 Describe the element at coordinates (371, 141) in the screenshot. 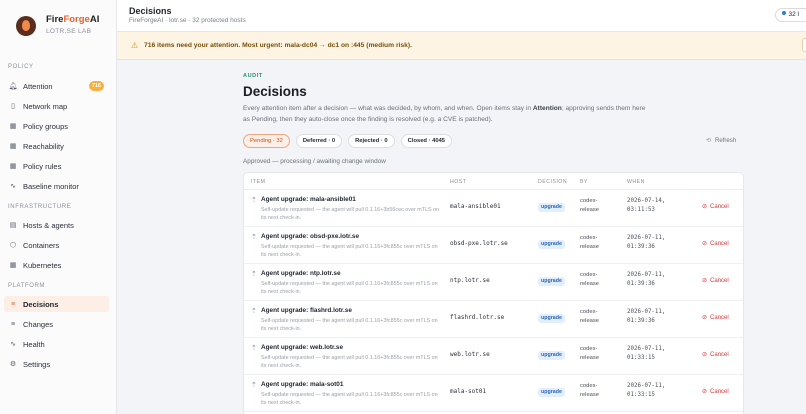

I see `tab-rejected: Rejected · 0` at that location.